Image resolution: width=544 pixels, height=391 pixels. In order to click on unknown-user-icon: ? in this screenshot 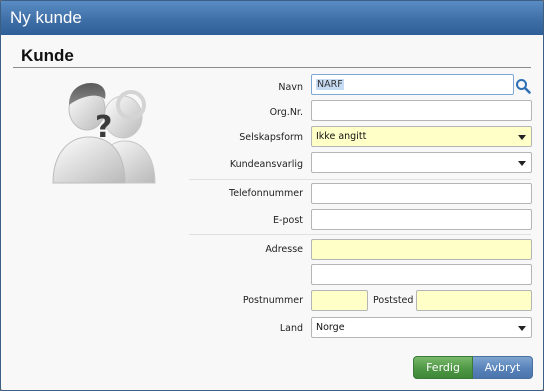, I will do `click(104, 133)`.